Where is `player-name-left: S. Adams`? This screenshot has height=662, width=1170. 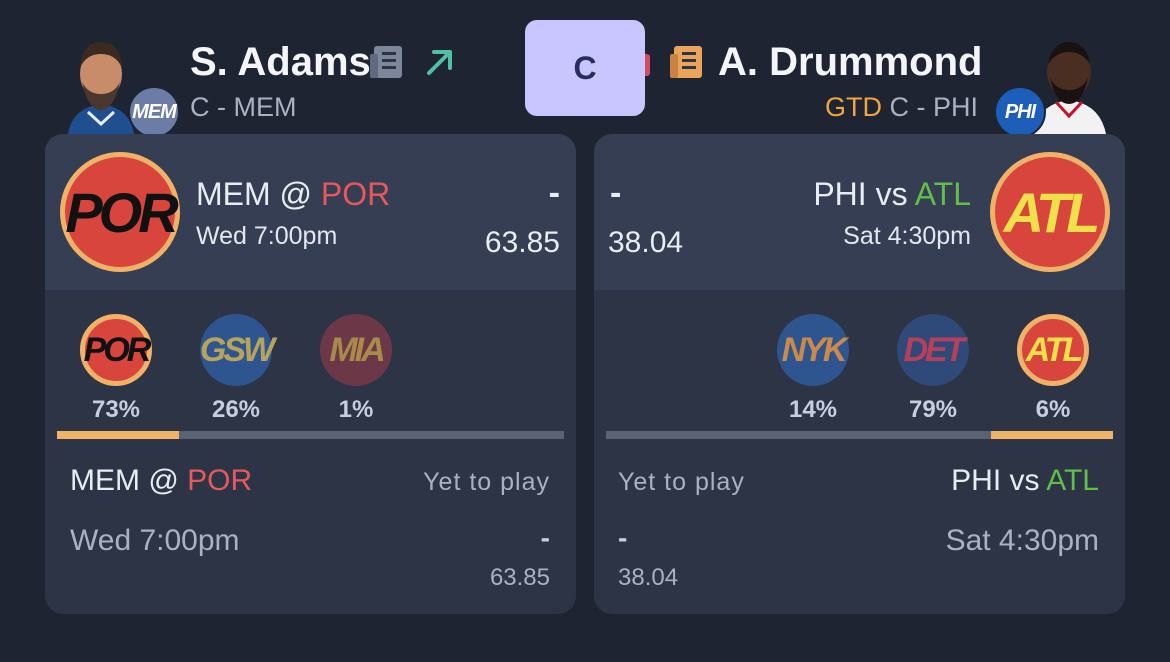
player-name-left: S. Adams is located at coordinates (280, 62).